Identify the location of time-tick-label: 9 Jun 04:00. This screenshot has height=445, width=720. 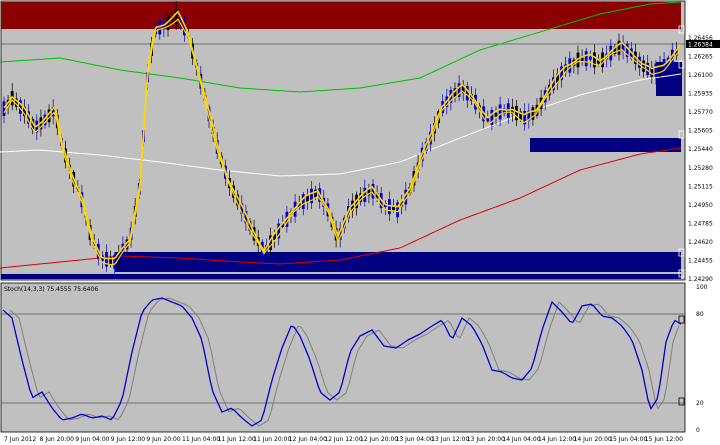
(92, 439).